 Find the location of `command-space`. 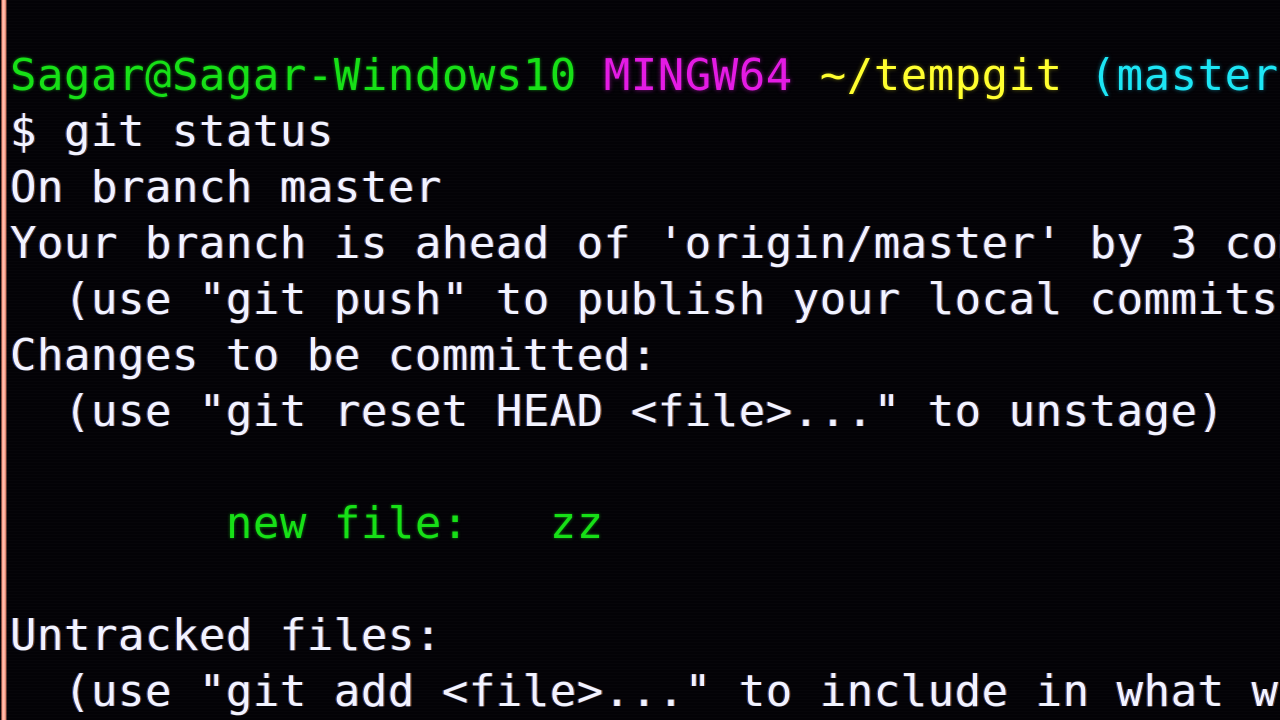

command-space is located at coordinates (50, 131).